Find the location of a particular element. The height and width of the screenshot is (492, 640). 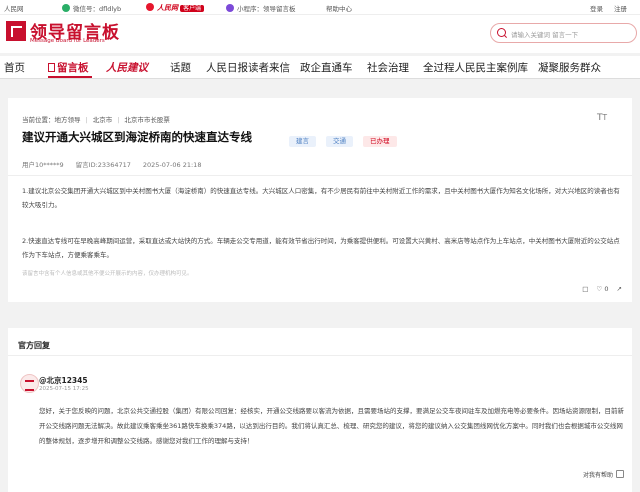

nav-item-topics: 话题 is located at coordinates (180, 67).